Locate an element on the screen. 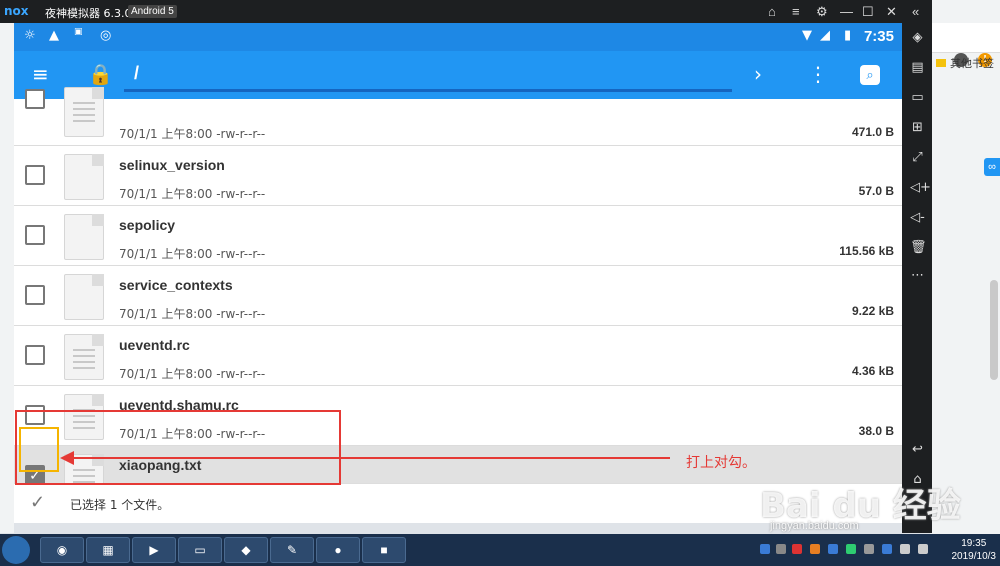 The width and height of the screenshot is (1000, 566). tray-wechat-icon is located at coordinates (851, 549).